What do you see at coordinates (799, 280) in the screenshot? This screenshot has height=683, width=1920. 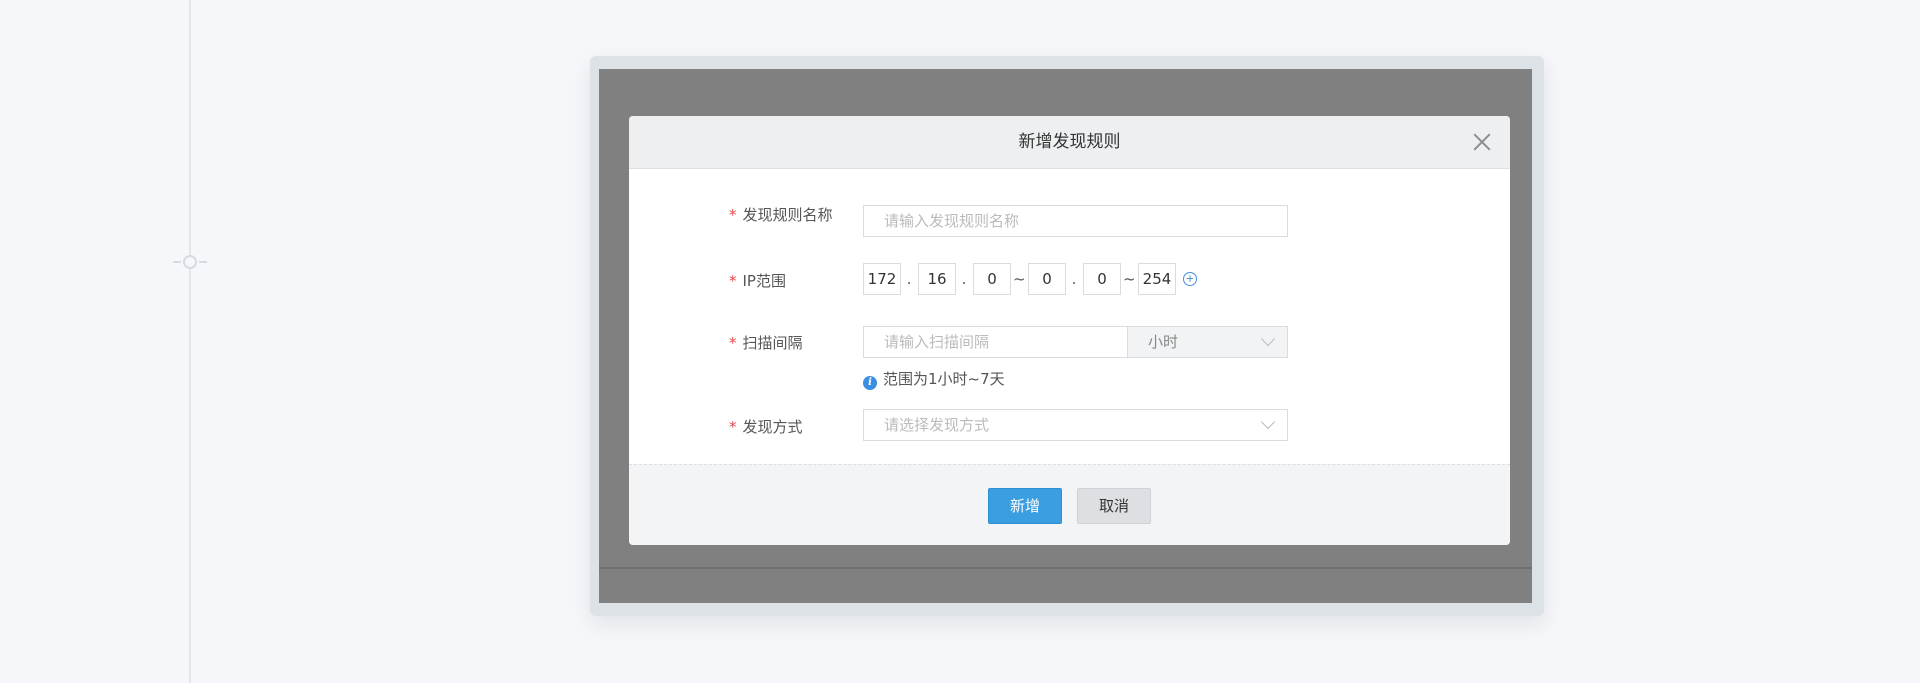 I see `ip-range-label: * IP范围` at bounding box center [799, 280].